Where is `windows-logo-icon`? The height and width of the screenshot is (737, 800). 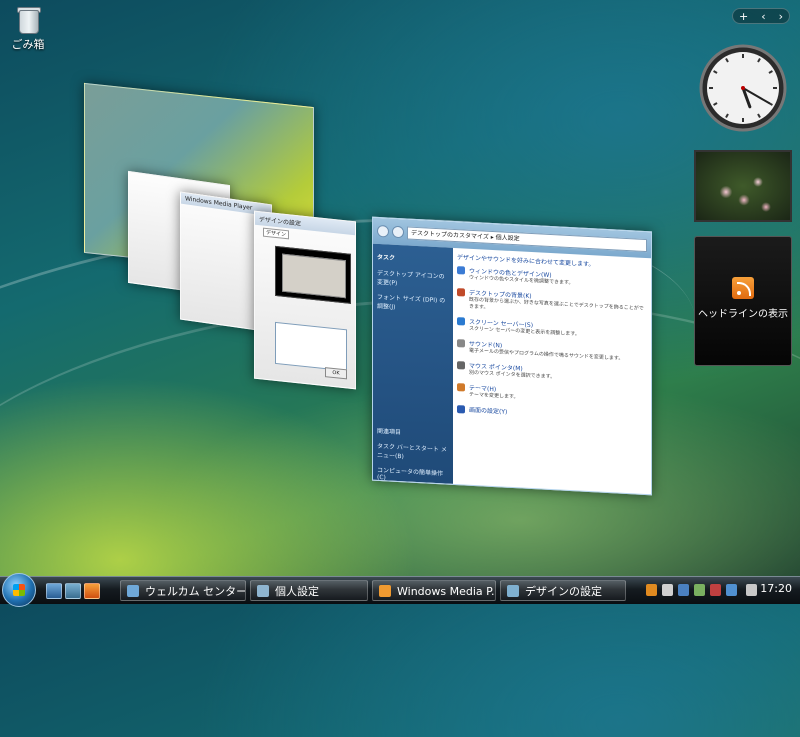
windows-logo-icon is located at coordinates (19, 590).